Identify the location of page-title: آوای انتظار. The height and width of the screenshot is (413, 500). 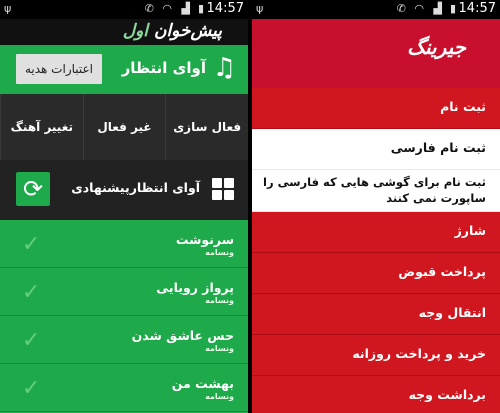
(163, 68).